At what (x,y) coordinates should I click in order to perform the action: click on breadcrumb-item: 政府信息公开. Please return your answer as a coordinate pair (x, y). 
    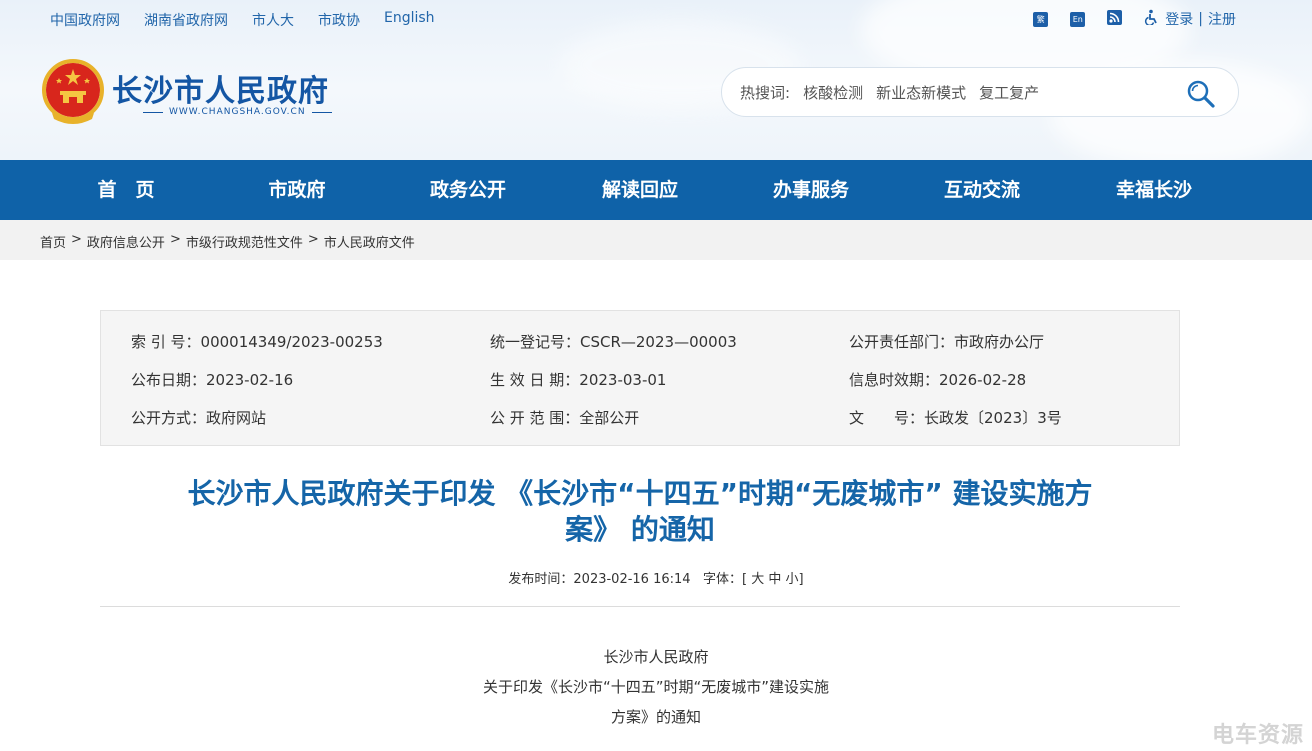
    Looking at the image, I should click on (126, 241).